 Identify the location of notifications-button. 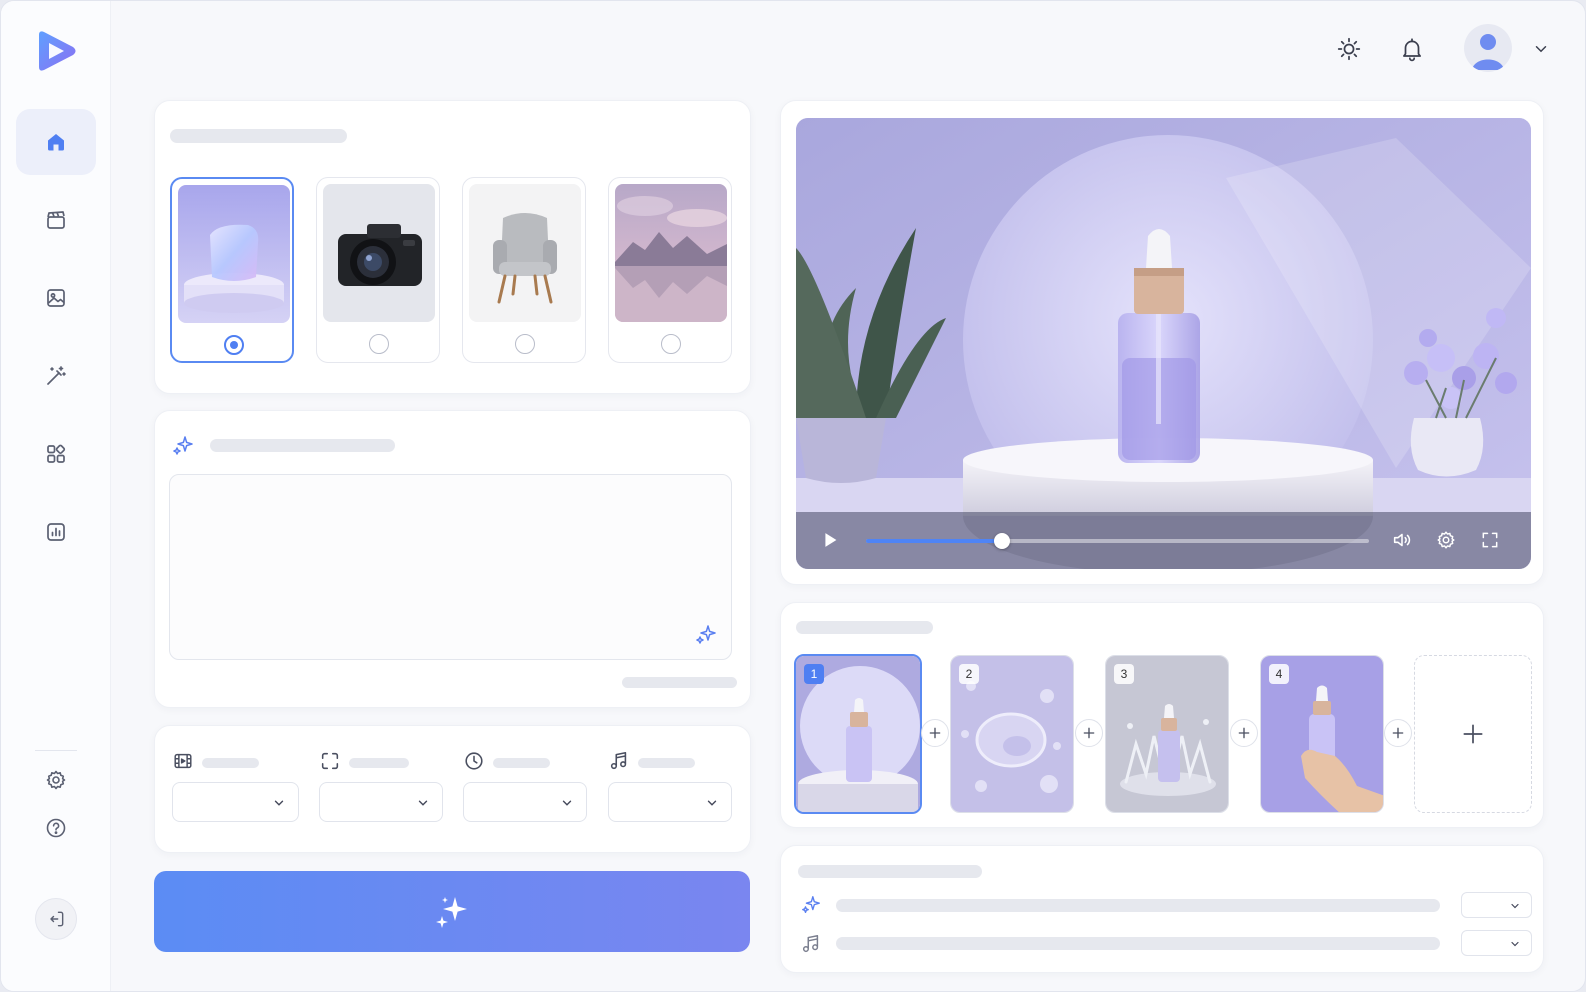
(1412, 49).